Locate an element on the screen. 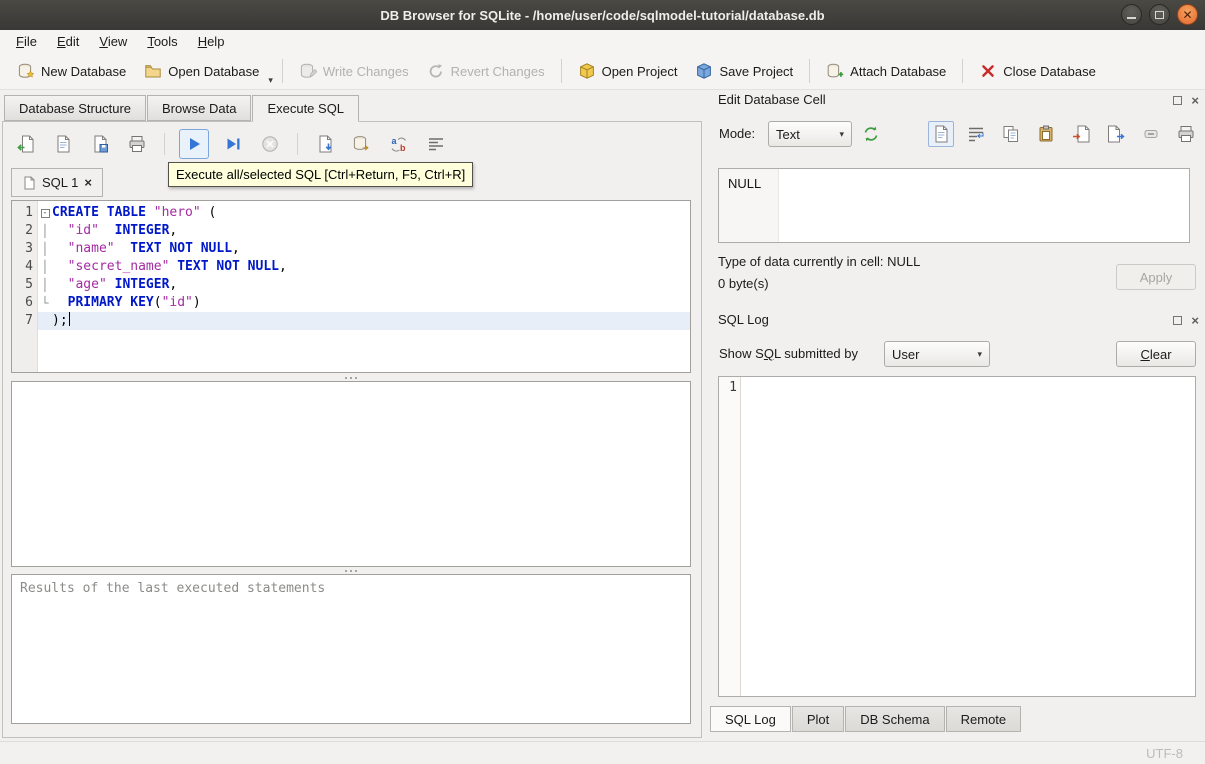 The height and width of the screenshot is (764, 1205). minimize-button is located at coordinates (1131, 14).